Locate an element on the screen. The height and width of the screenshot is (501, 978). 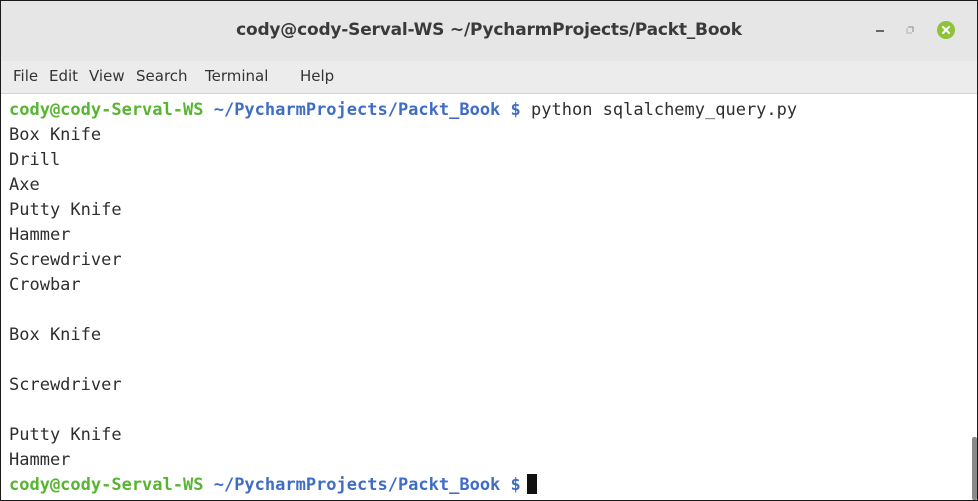
final-prompt-user: cody@cody-Serval-WS is located at coordinates (106, 485).